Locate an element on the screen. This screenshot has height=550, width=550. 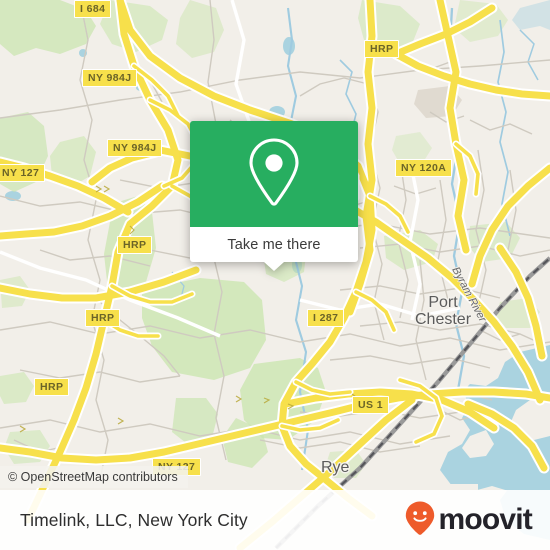
shield-hrp-upper: HRP is located at coordinates (135, 245).